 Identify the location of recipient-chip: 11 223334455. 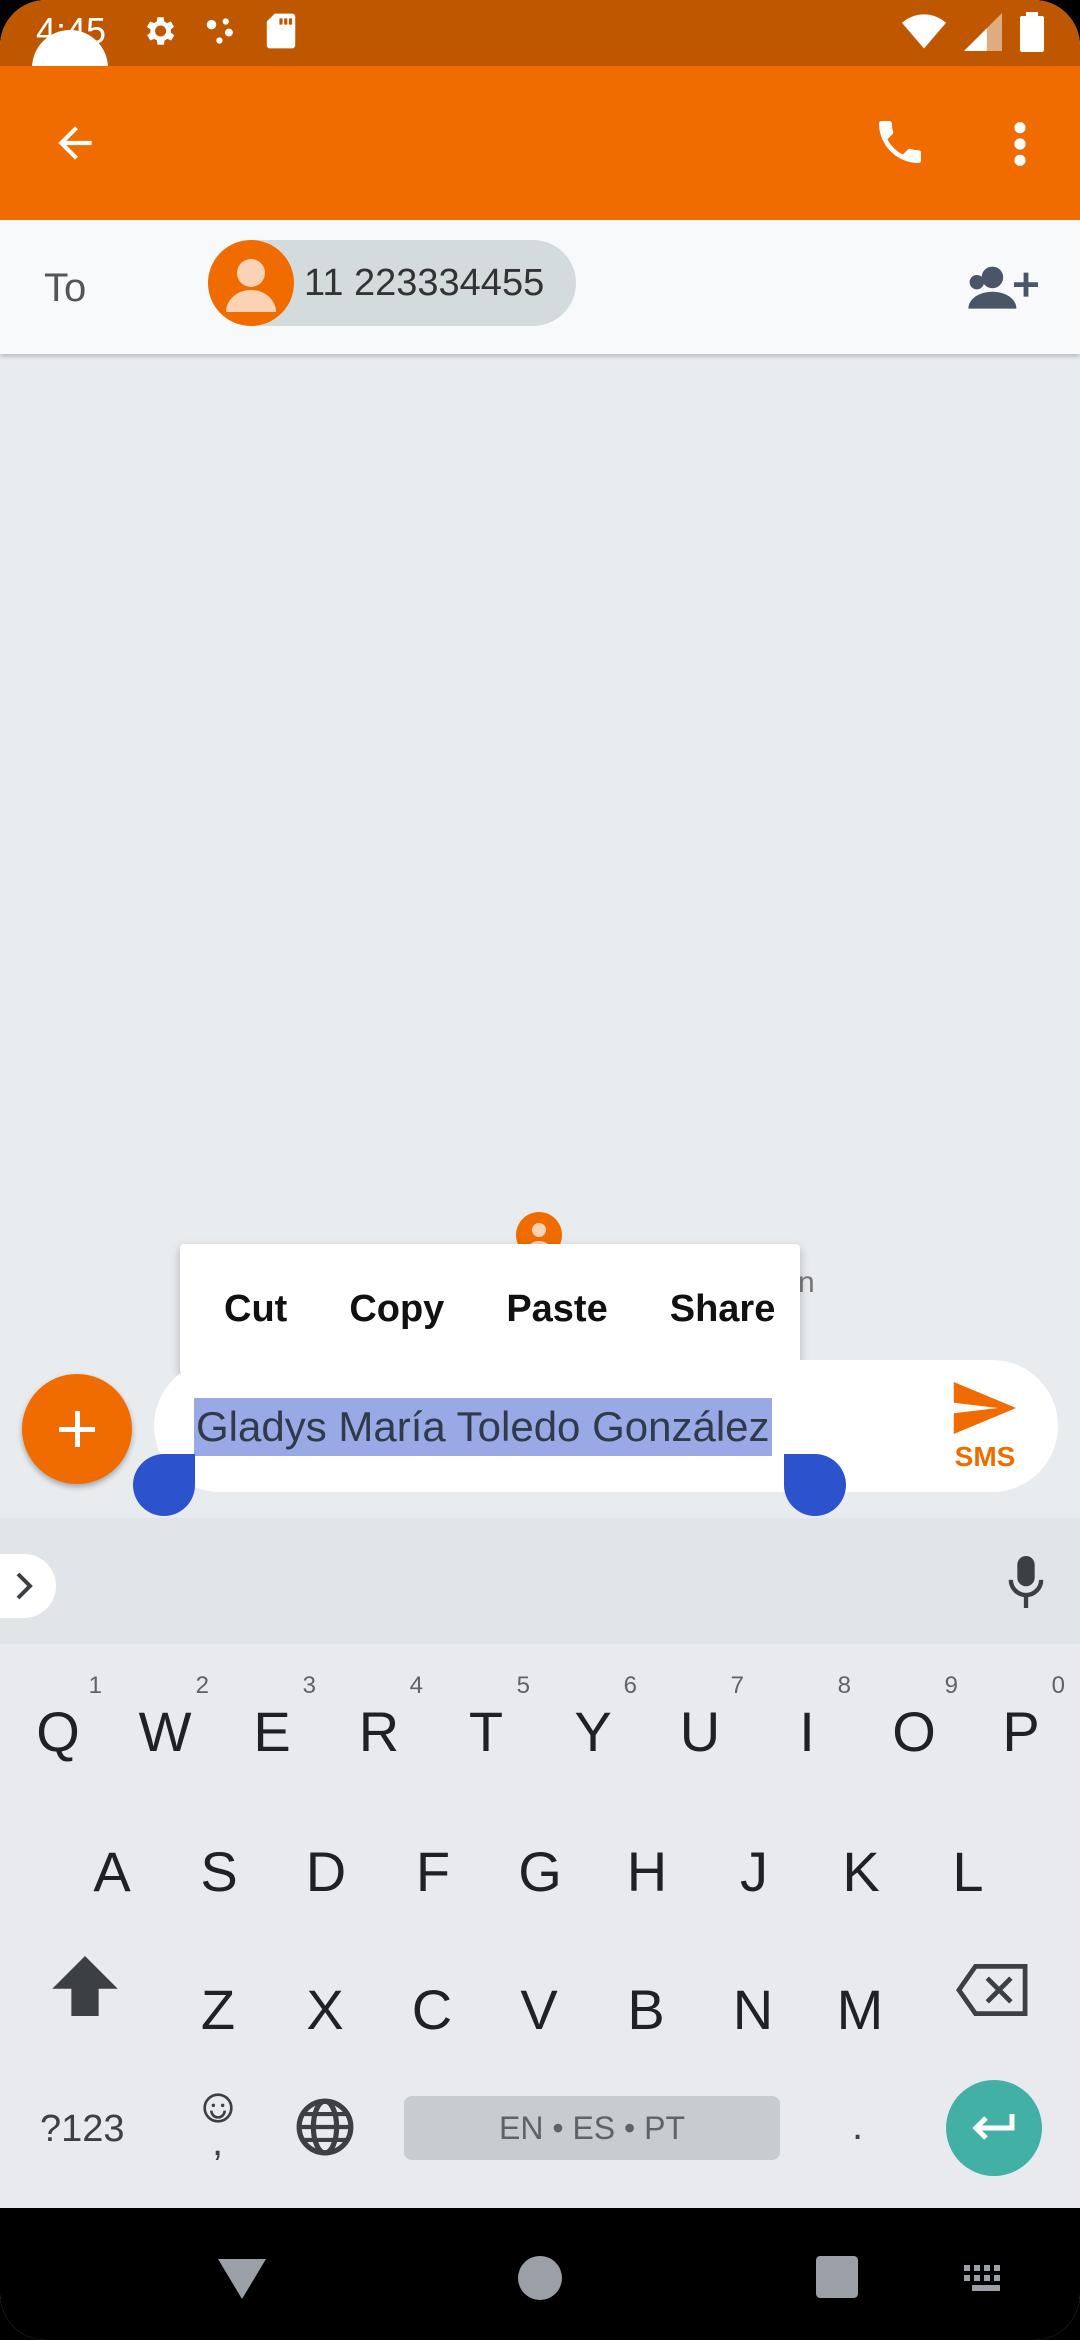
(392, 283).